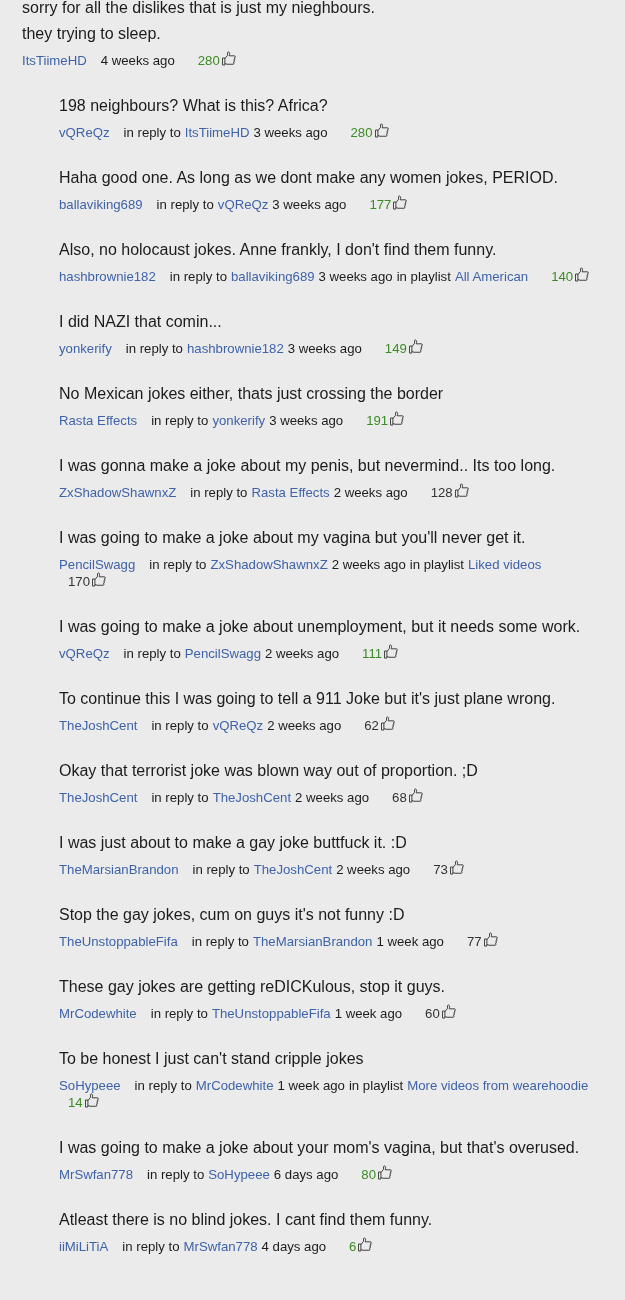  What do you see at coordinates (293, 538) in the screenshot?
I see `comment-text: I was going to make a joke about my vagina but you'll never get it.` at bounding box center [293, 538].